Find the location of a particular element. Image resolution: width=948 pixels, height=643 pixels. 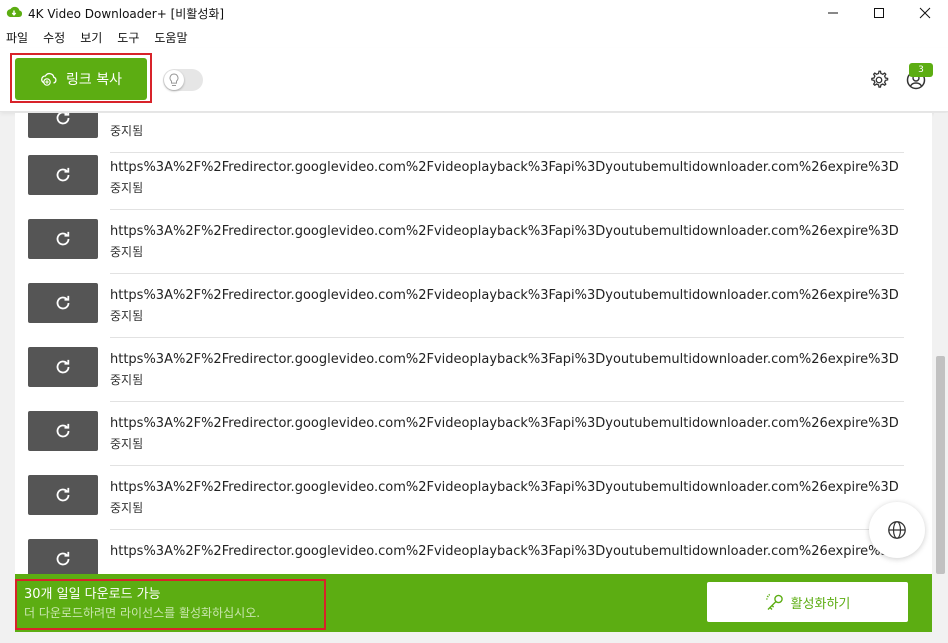

menu-file: 파일 is located at coordinates (17, 37).